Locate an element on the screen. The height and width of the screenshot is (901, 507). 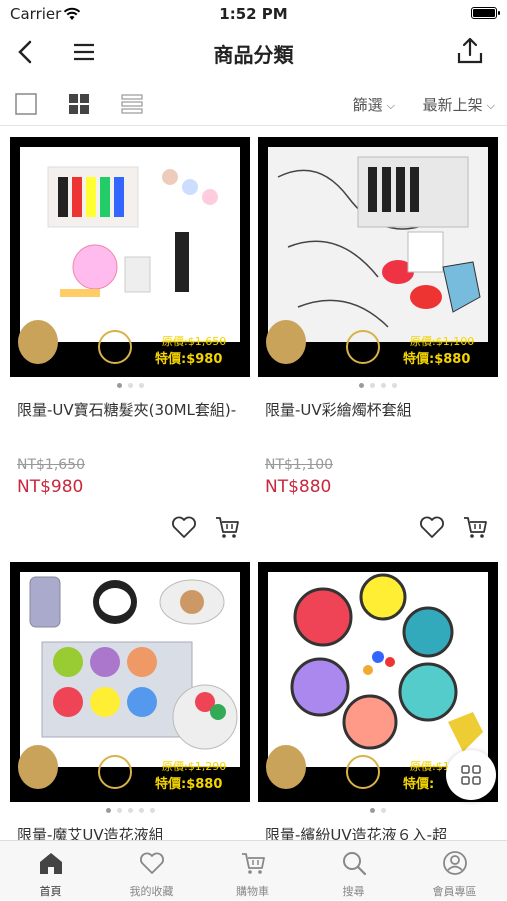
list-view-button is located at coordinates (132, 104).